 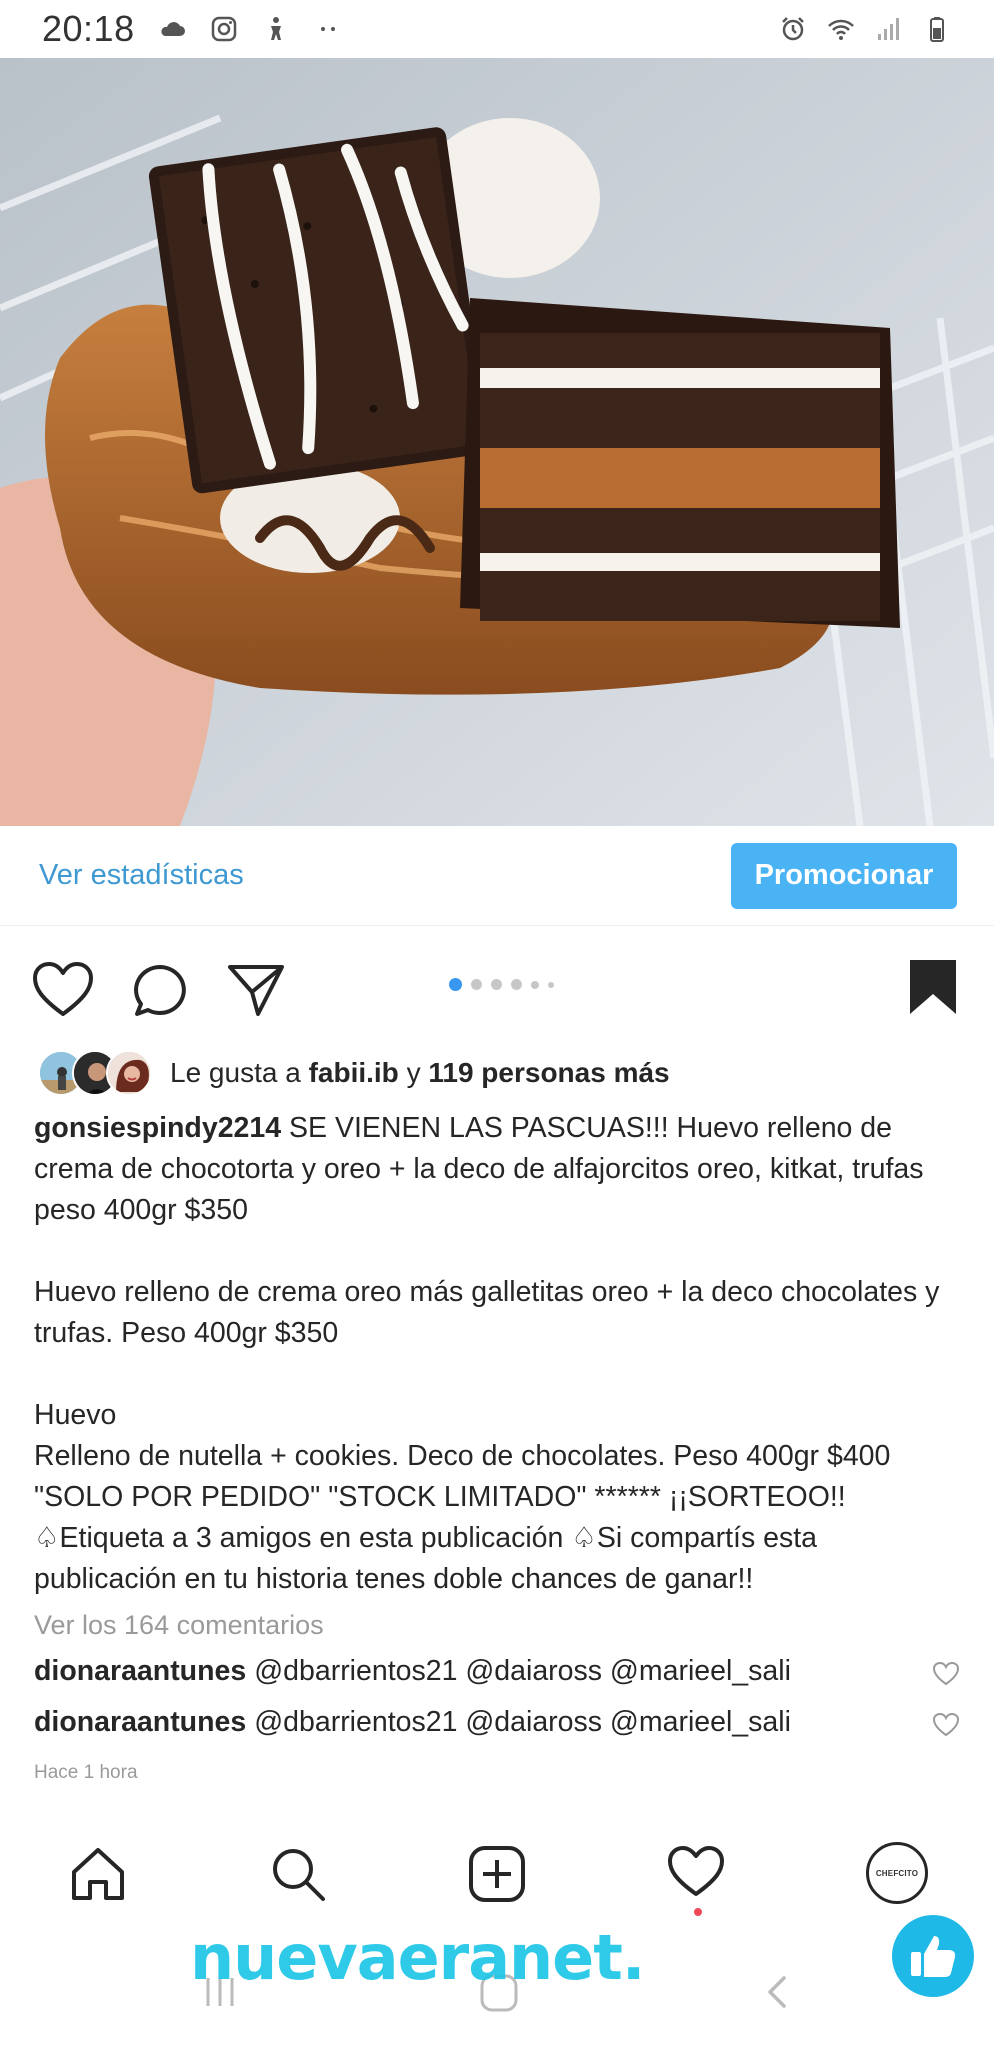 I want to click on thumbs-up-icon, so click(x=933, y=1956).